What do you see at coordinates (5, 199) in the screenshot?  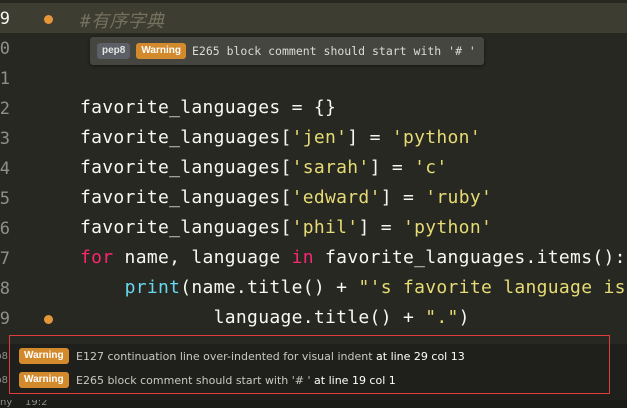 I see `line-number: 5` at bounding box center [5, 199].